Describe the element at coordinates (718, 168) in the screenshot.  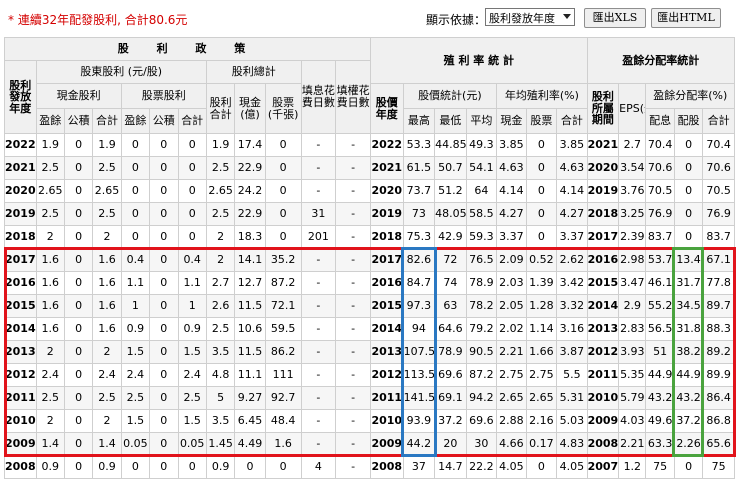
I see `table-cell: 70.6` at that location.